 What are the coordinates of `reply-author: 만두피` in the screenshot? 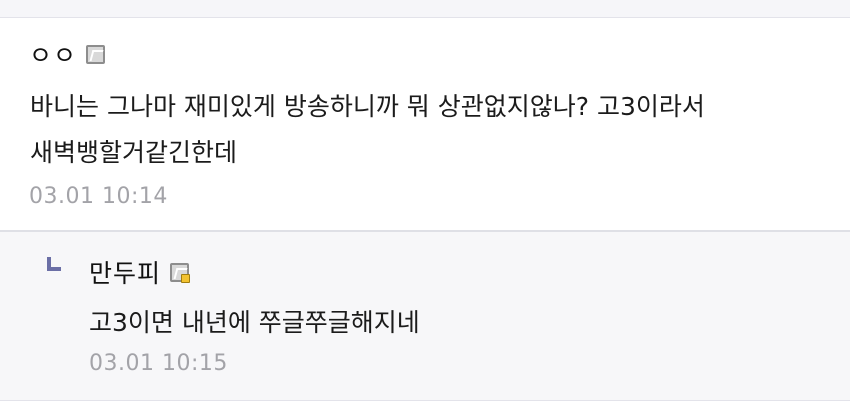 It's located at (140, 272).